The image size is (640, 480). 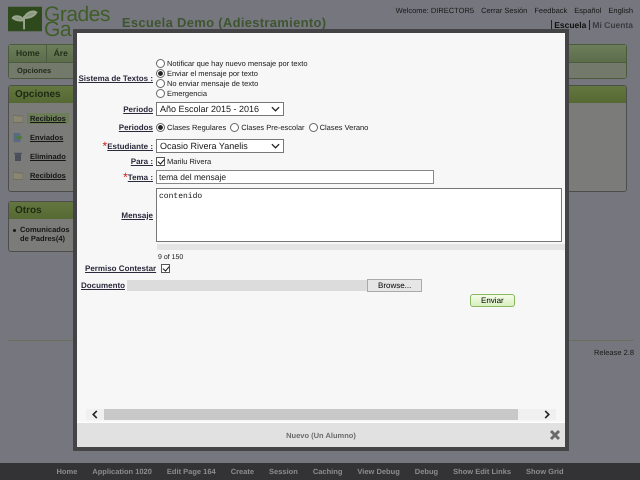 What do you see at coordinates (247, 285) in the screenshot?
I see `file-field` at bounding box center [247, 285].